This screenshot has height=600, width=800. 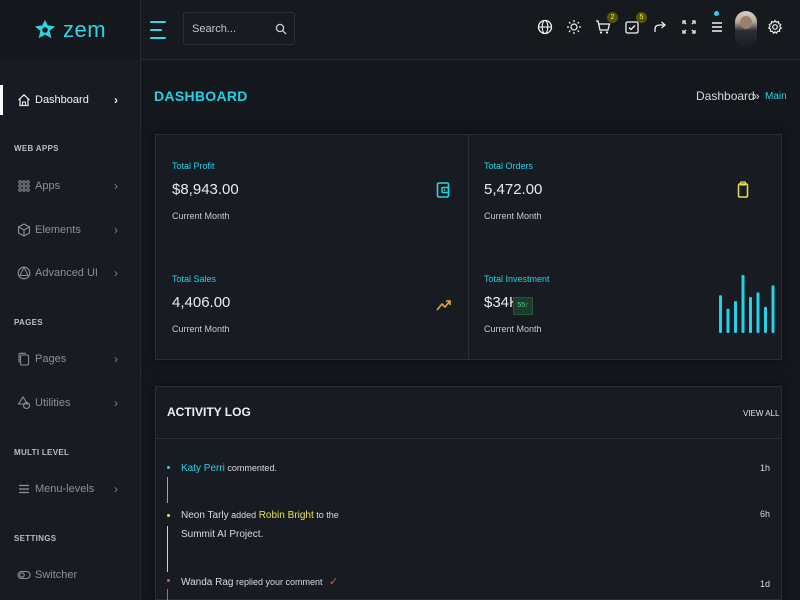 I want to click on checkmark-icon: ✓, so click(x=334, y=582).